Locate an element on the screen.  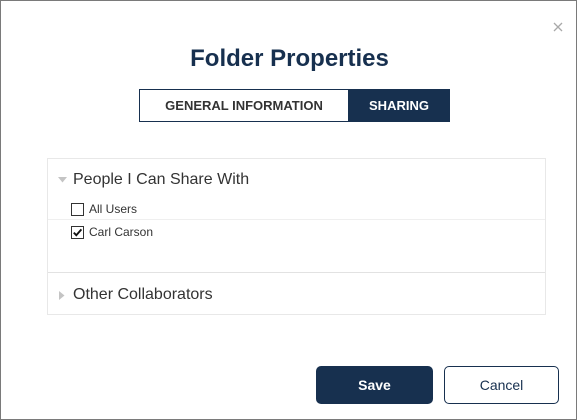
user-row-carl-carson: Carl Carson is located at coordinates (112, 232).